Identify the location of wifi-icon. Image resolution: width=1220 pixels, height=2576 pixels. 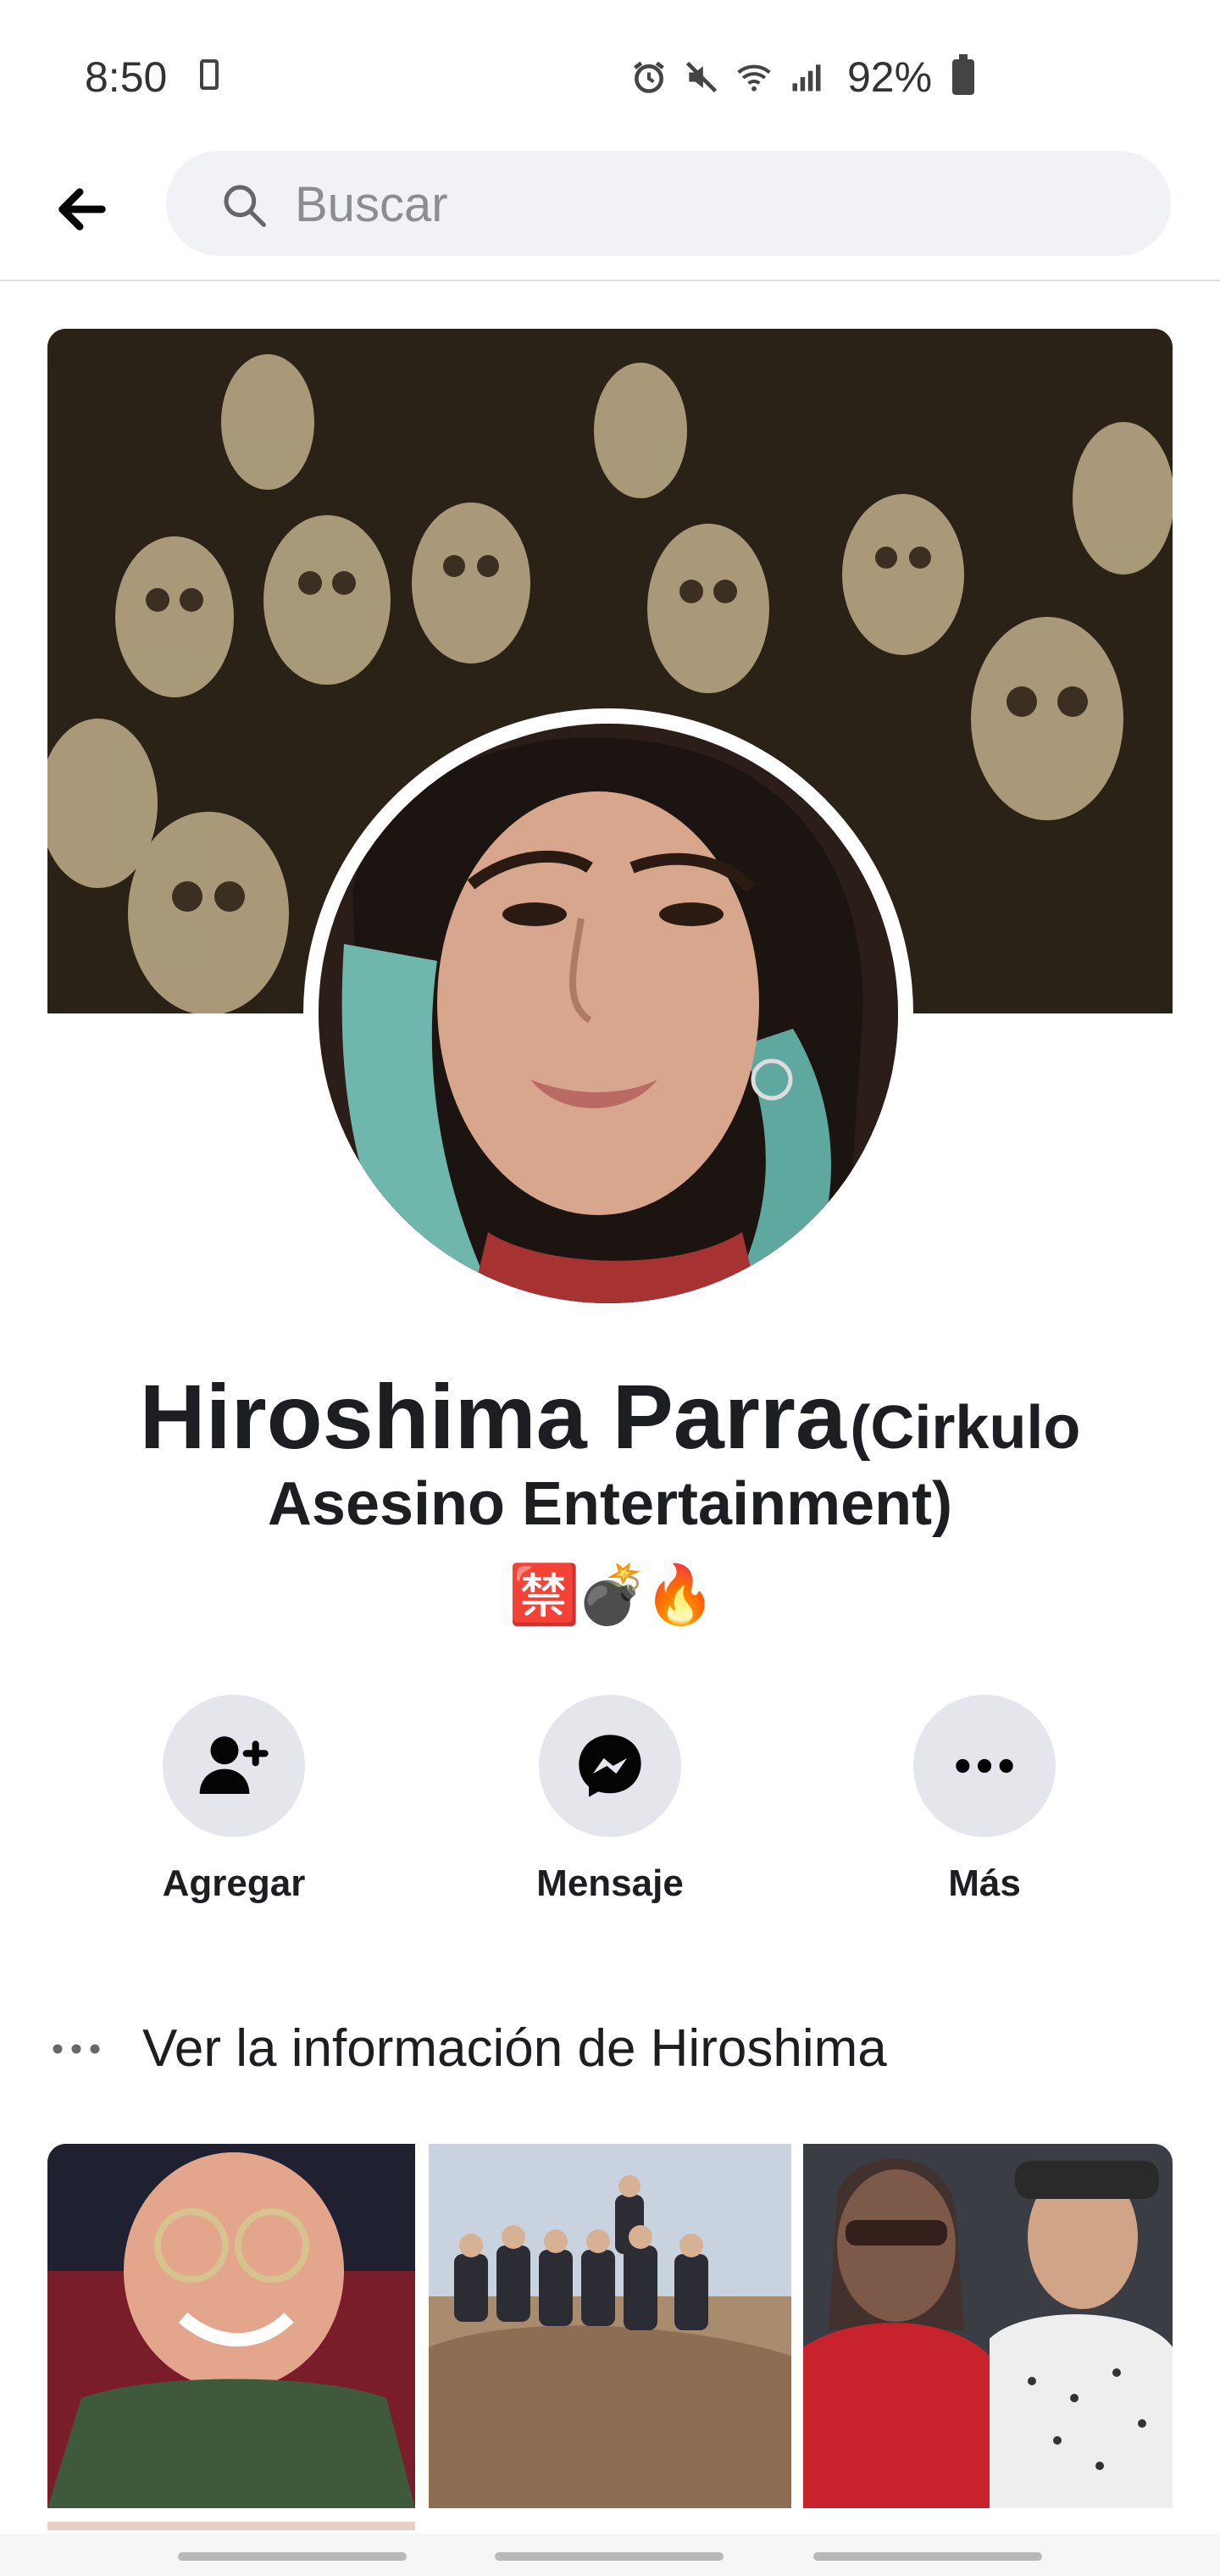
(754, 78).